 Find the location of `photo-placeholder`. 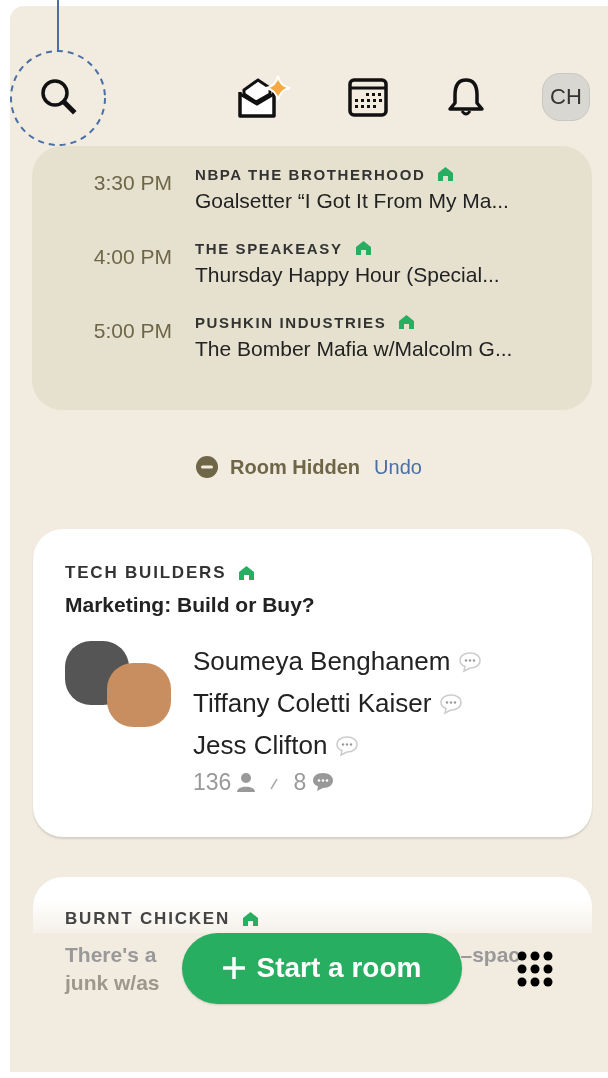

photo-placeholder is located at coordinates (139, 694).